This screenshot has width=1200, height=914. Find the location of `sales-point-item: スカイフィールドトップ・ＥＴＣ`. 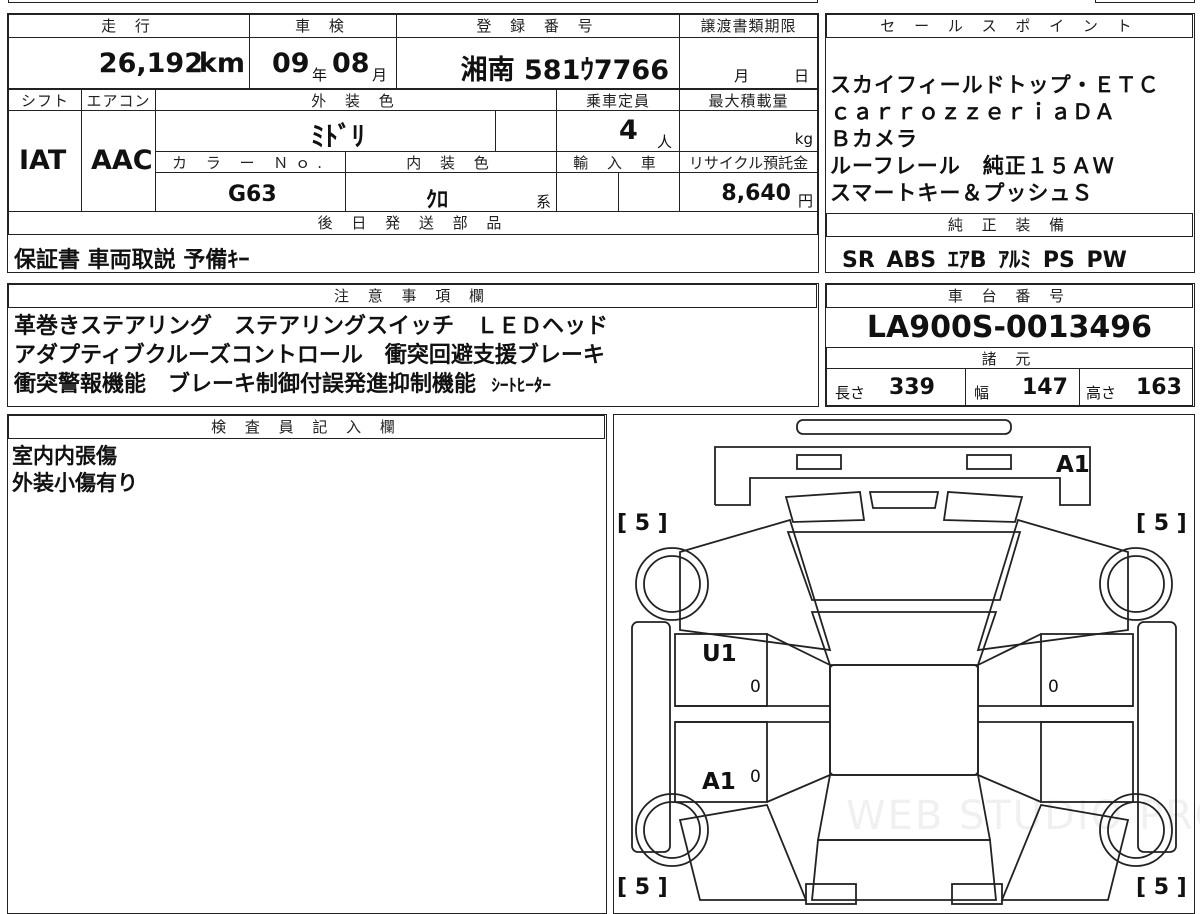

sales-point-item: スカイフィールドトップ・ＥＴＣ is located at coordinates (995, 85).